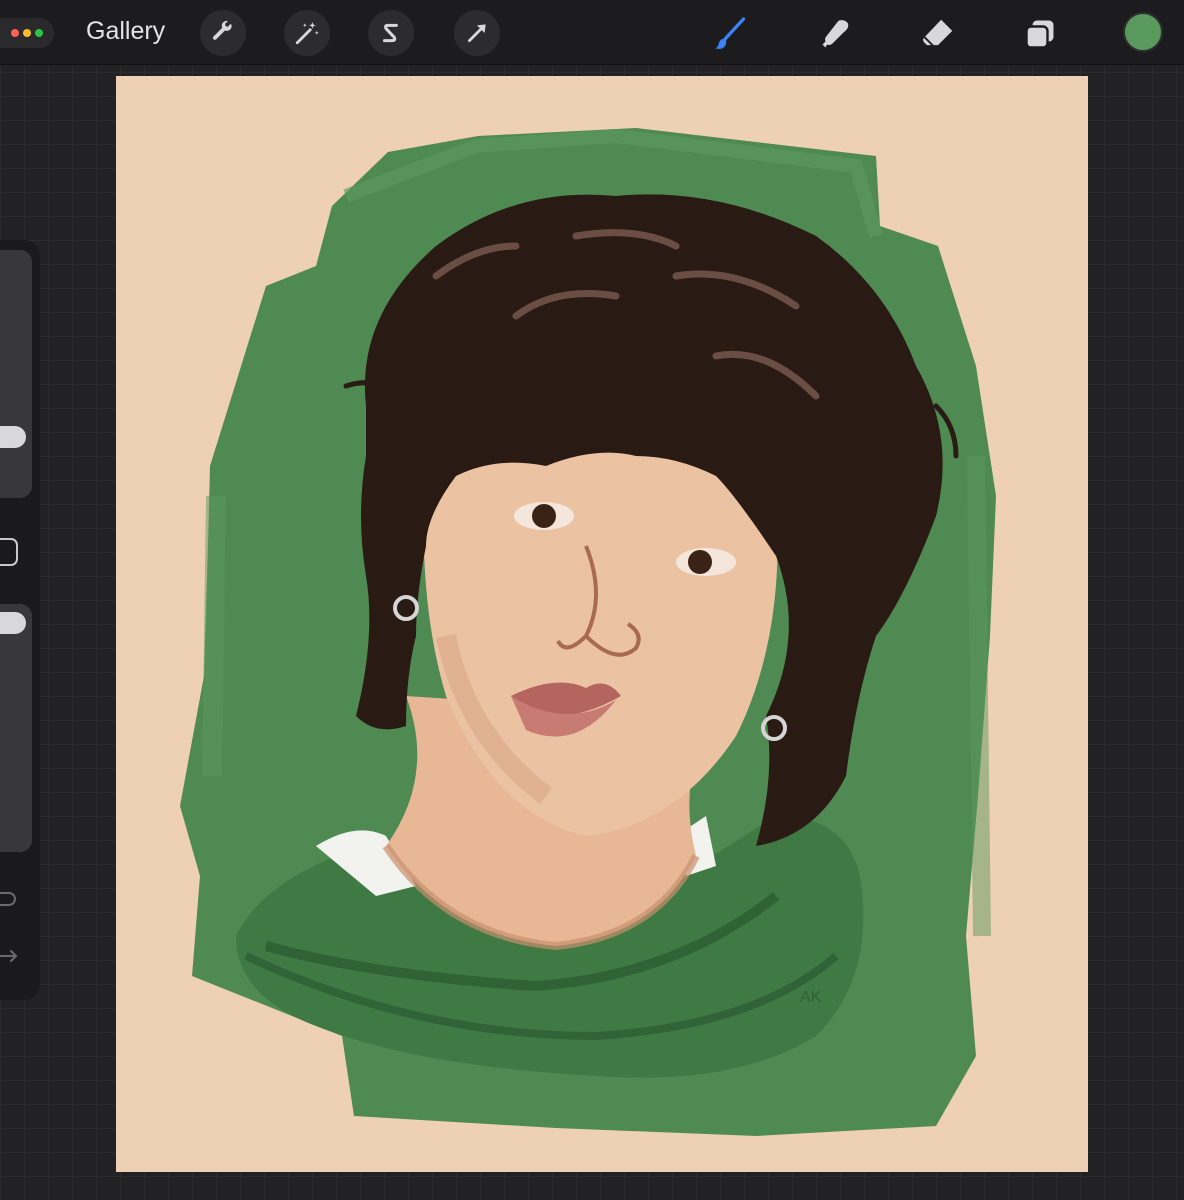 The image size is (1184, 1200). What do you see at coordinates (592, 32) in the screenshot?
I see `top-toolbar: Gallery` at bounding box center [592, 32].